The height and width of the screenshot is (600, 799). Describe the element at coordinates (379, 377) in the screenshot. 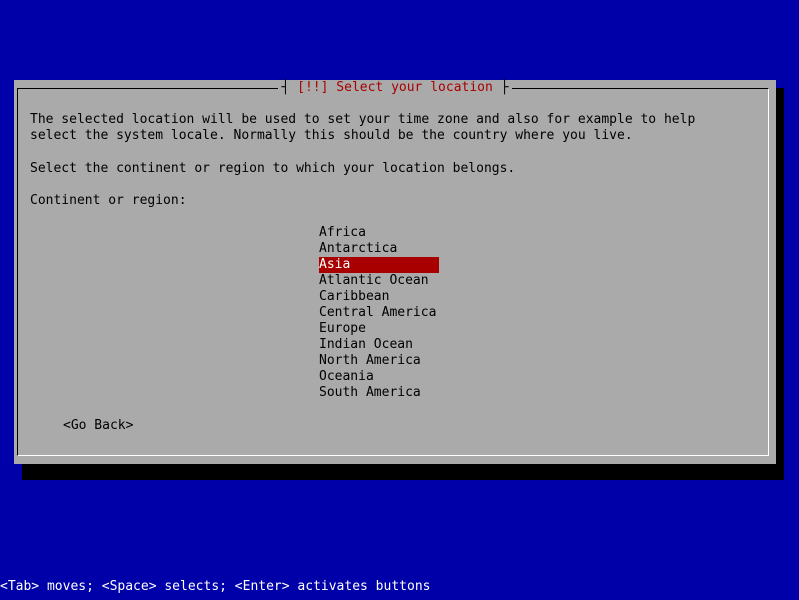

I see `list-item-oceania: Oceania` at that location.